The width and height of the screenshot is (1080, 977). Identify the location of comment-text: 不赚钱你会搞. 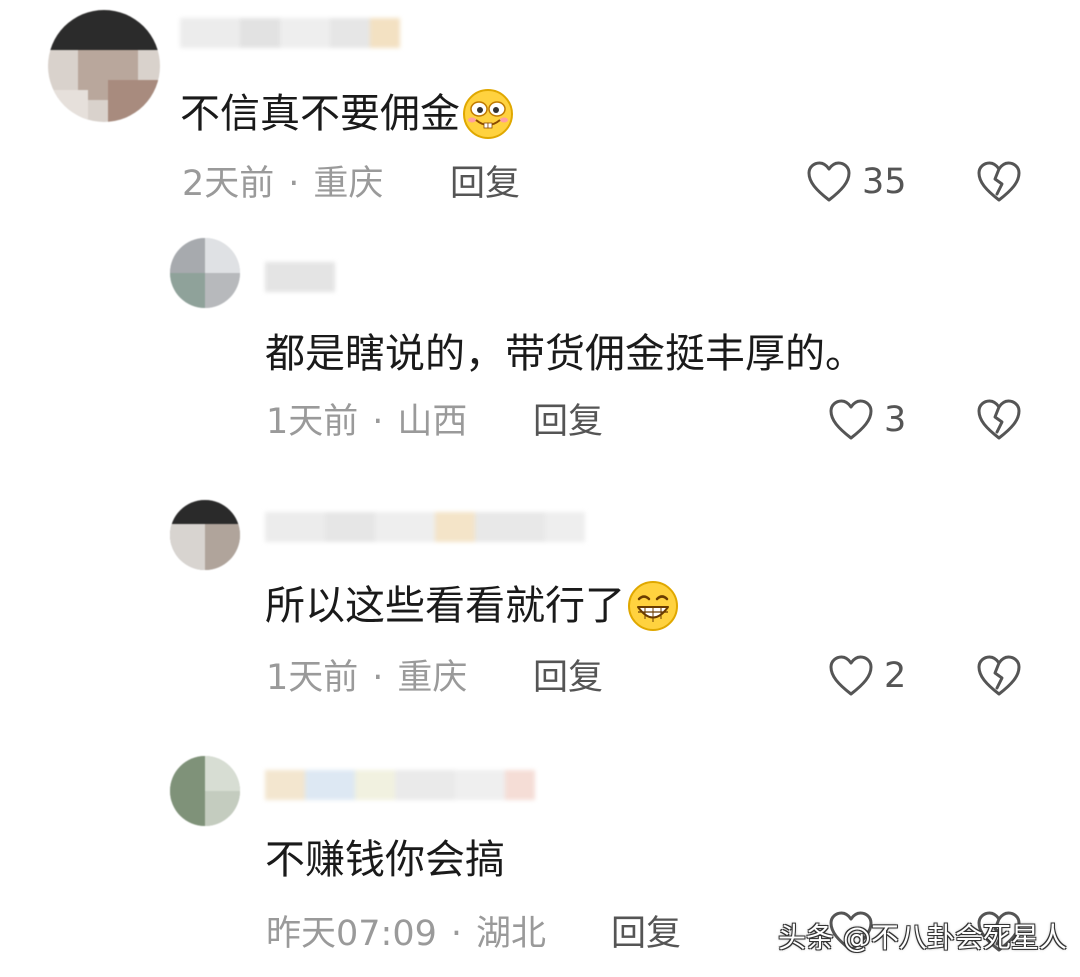
(385, 860).